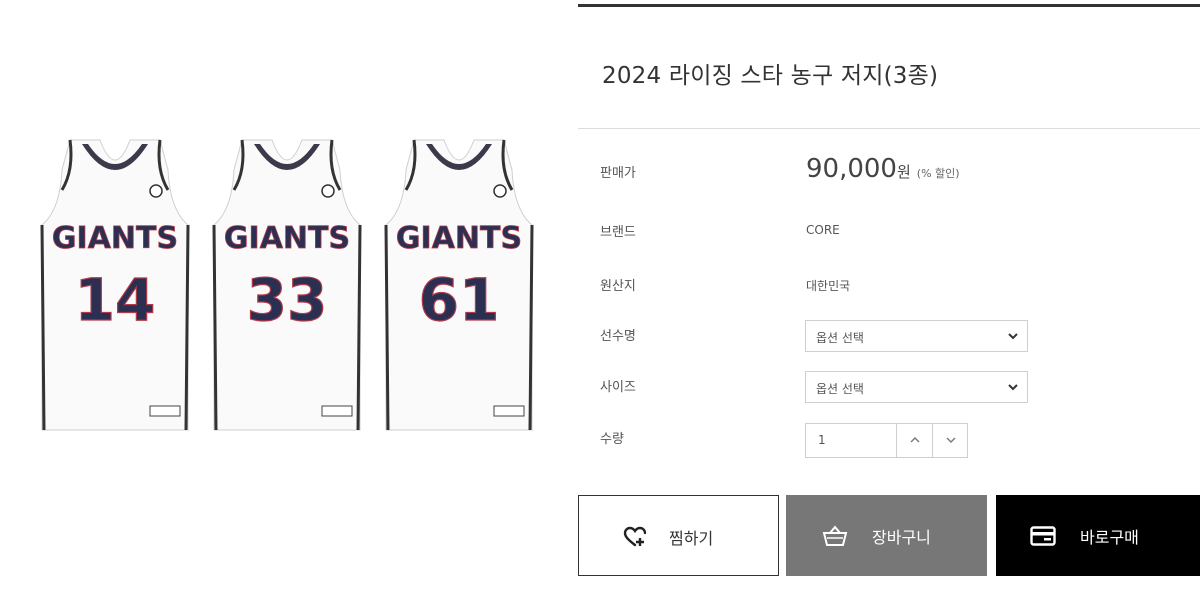  Describe the element at coordinates (889, 5) in the screenshot. I see `top-divider` at that location.